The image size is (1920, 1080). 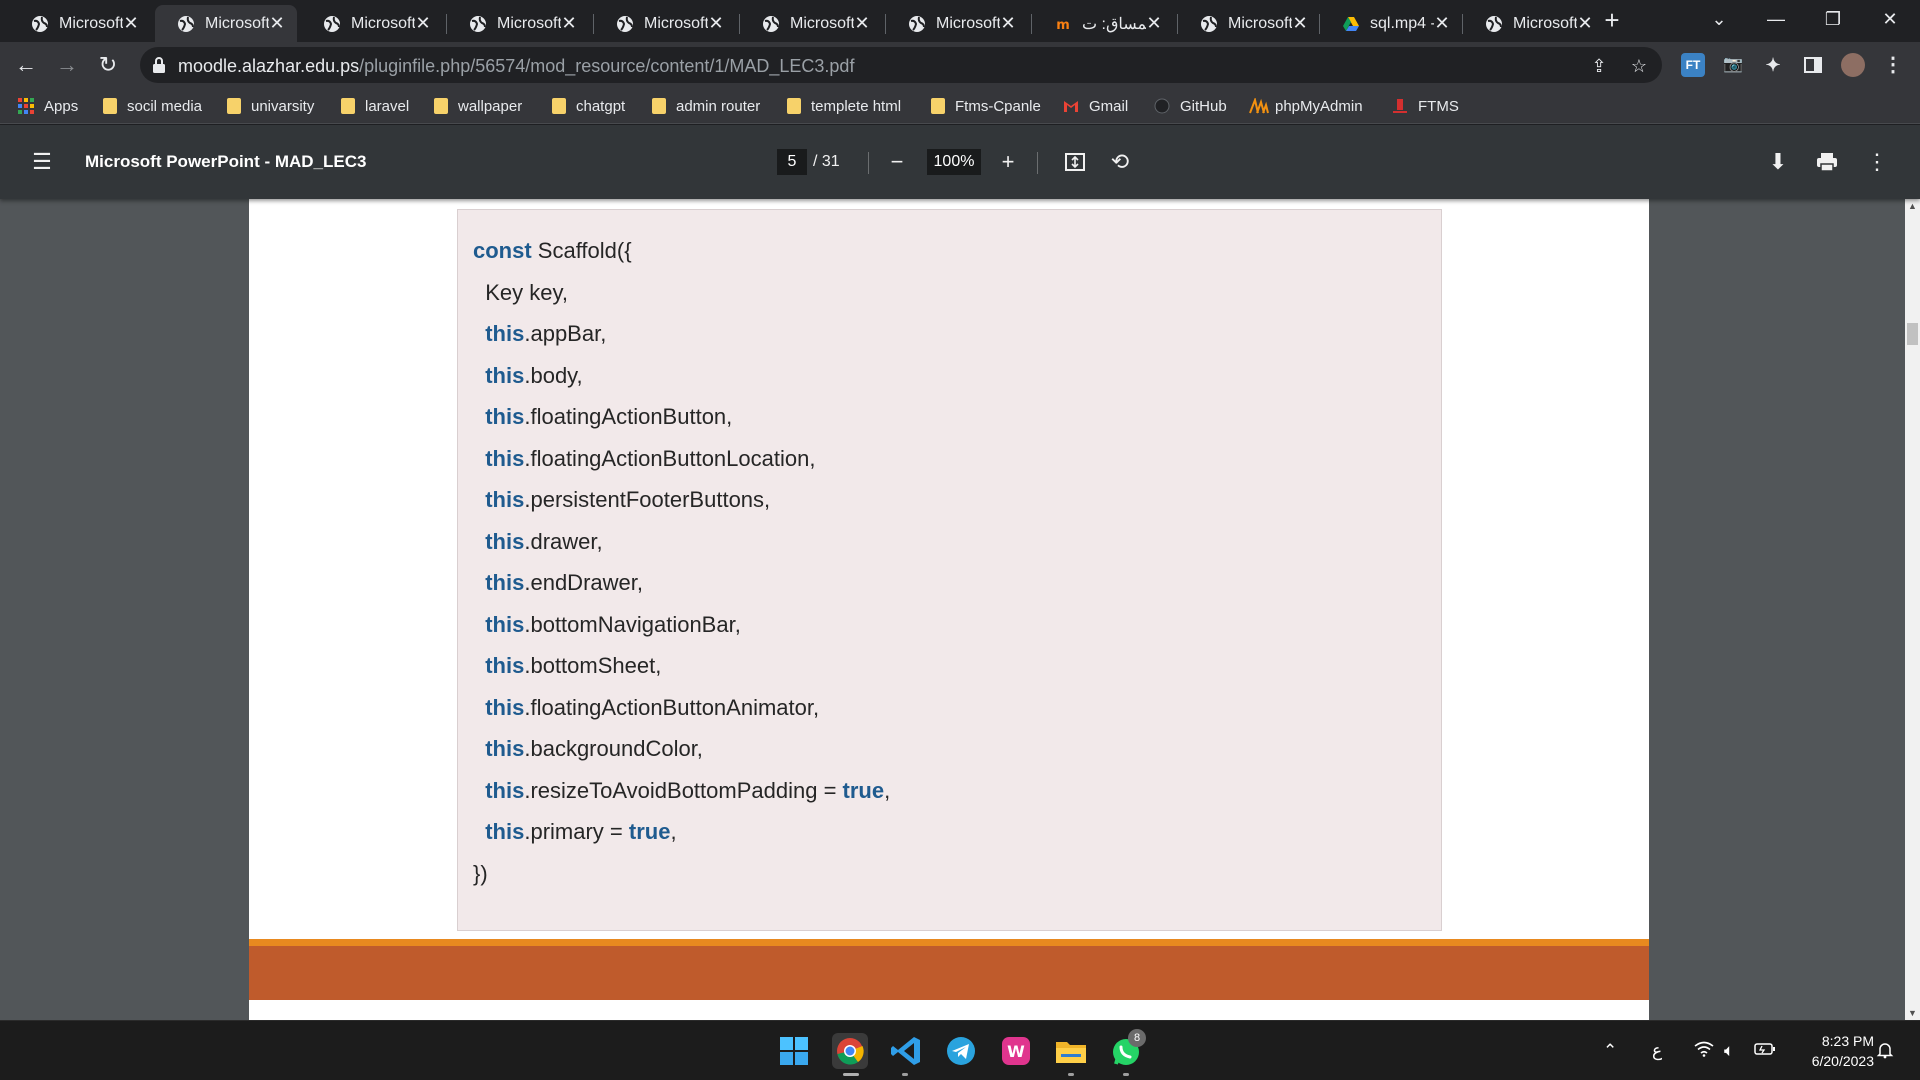 I want to click on bookmark-item: socil media, so click(x=152, y=106).